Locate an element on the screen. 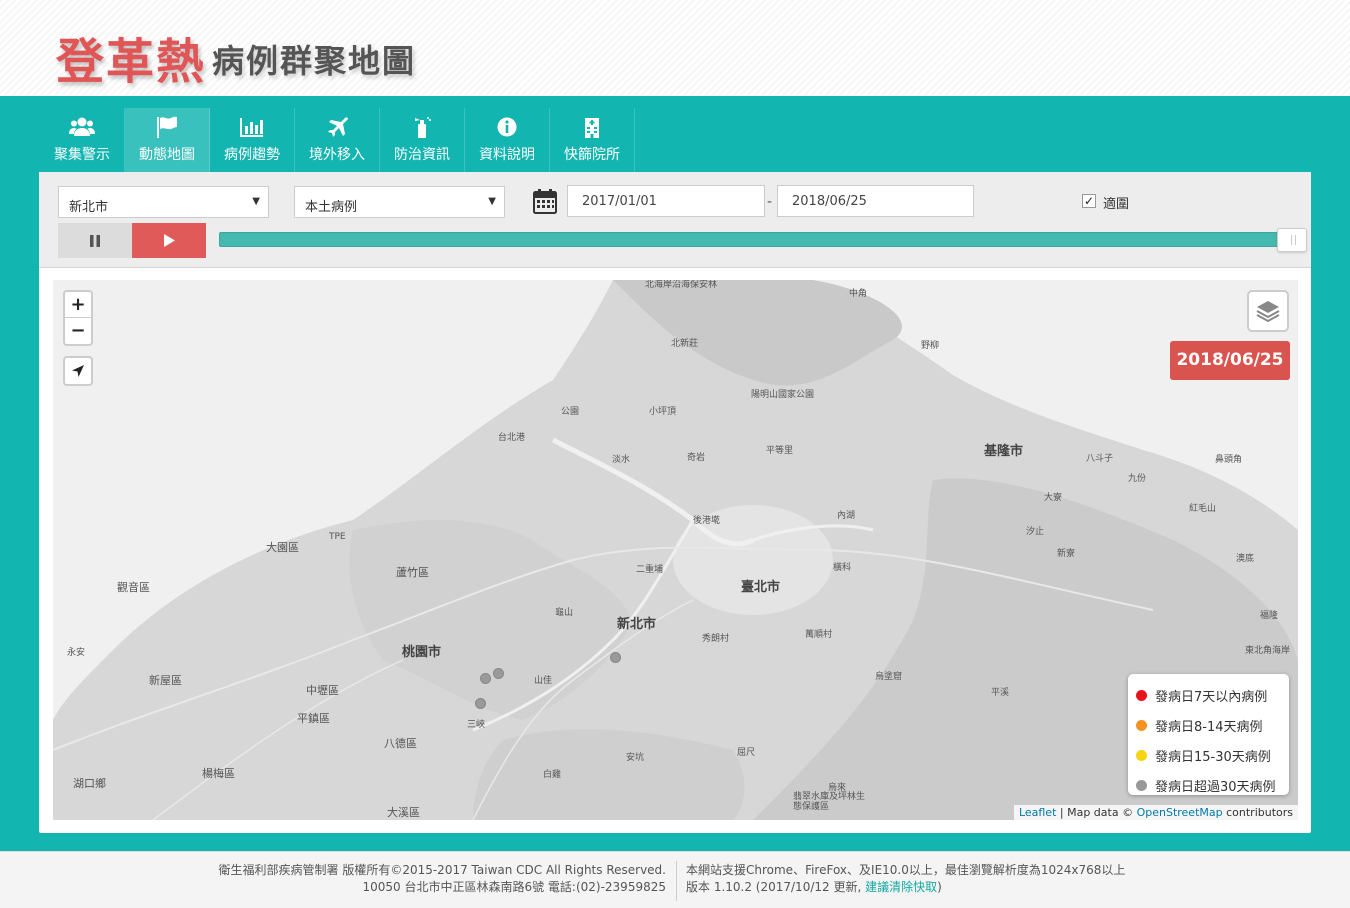 Image resolution: width=1350 pixels, height=908 pixels. spray-icon is located at coordinates (423, 127).